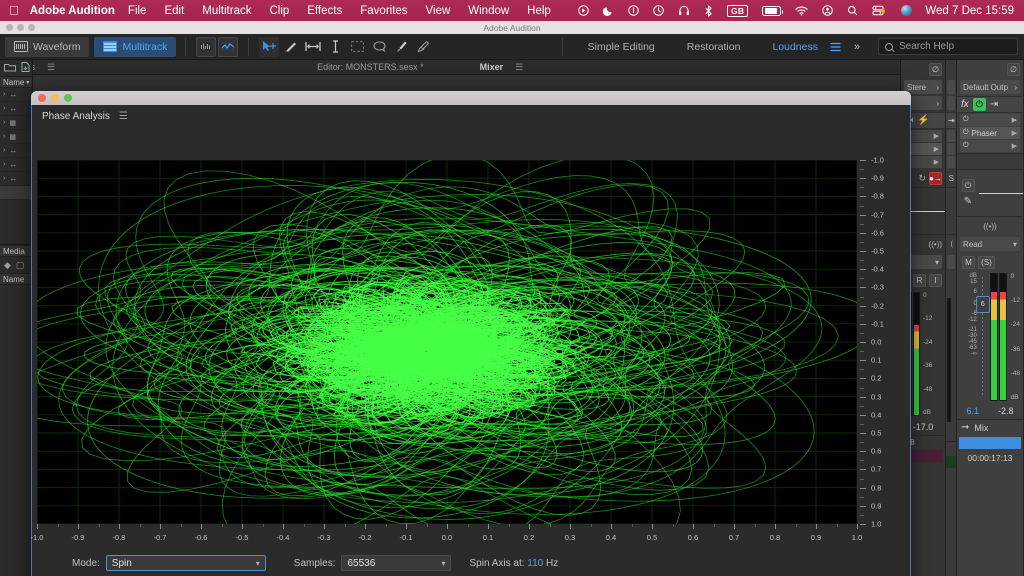  I want to click on trash-icon: ▢, so click(20, 265).